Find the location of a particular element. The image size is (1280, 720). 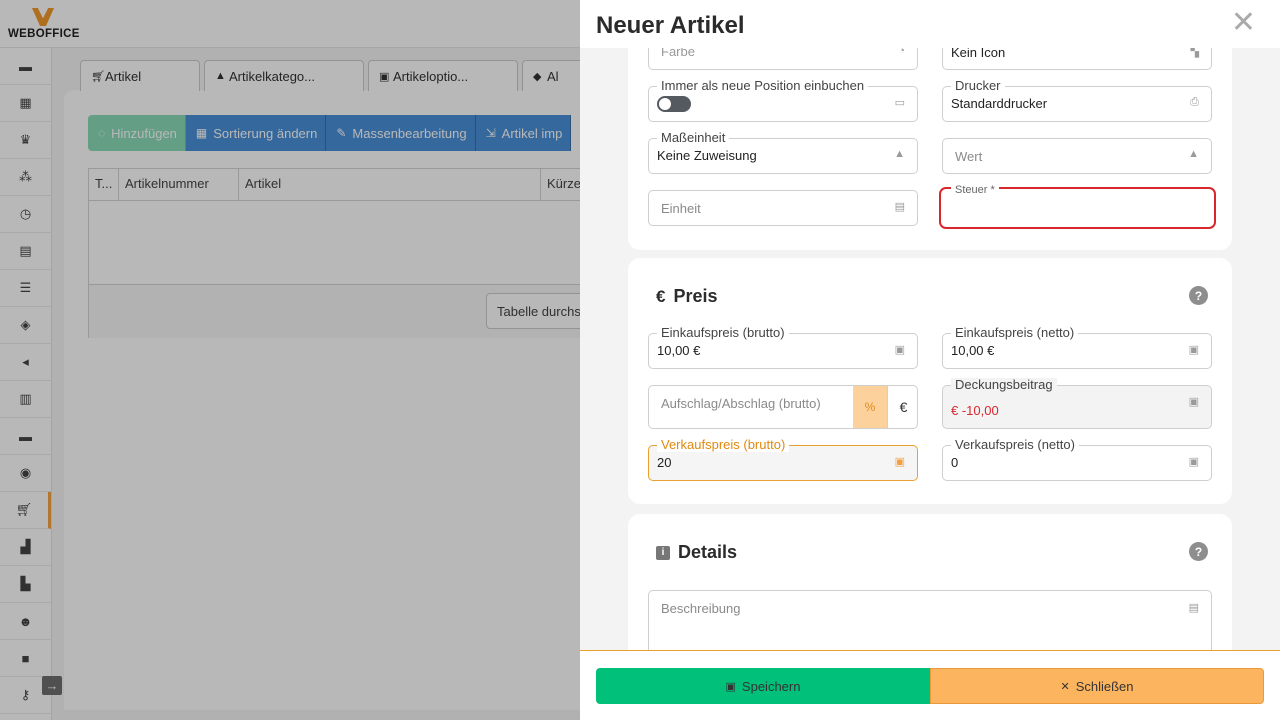

details-card: i Details ? Beschreibung ▤ is located at coordinates (930, 582).